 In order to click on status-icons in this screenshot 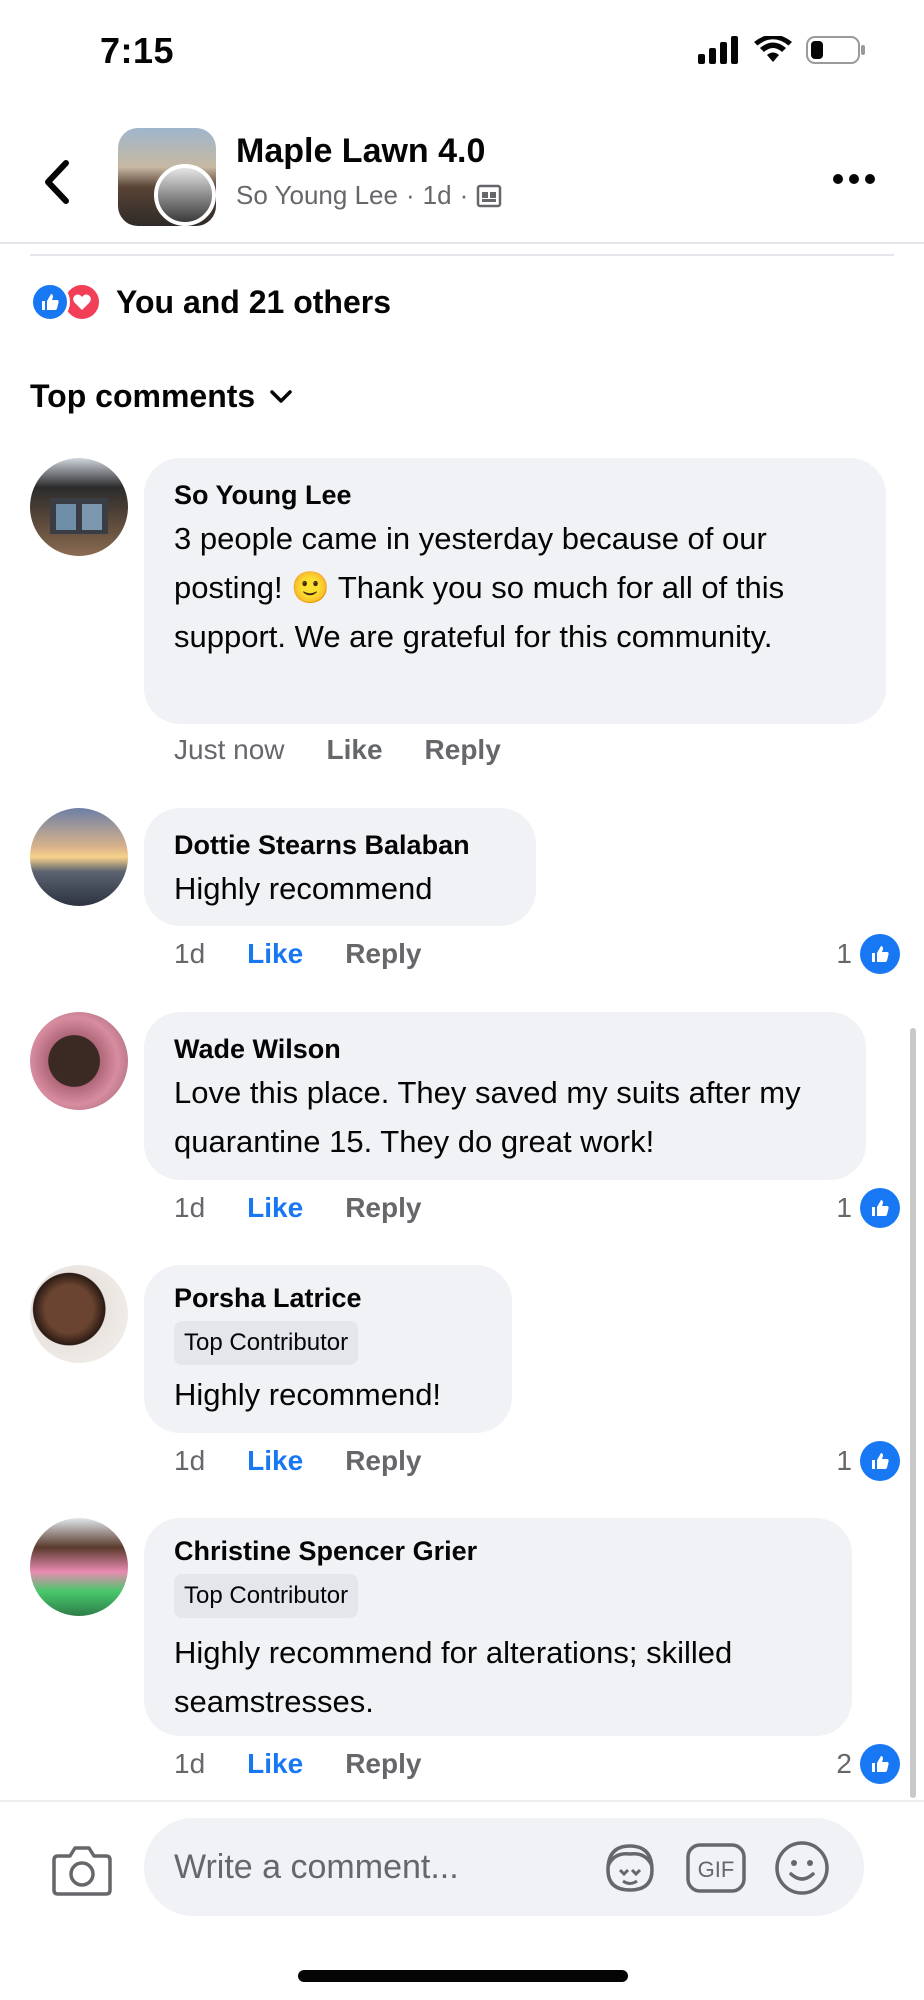, I will do `click(782, 50)`.